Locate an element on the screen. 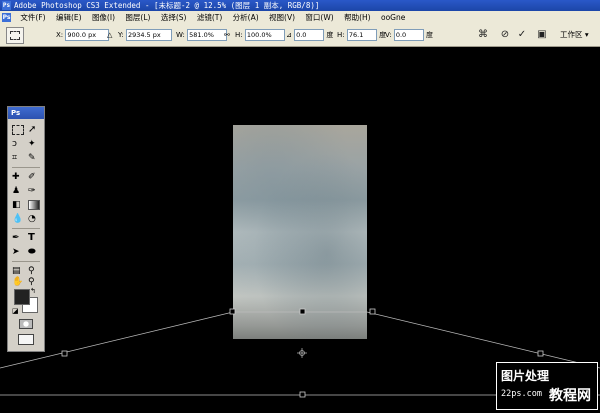 Image resolution: width=600 pixels, height=413 pixels. menu-edit: 编辑(E) is located at coordinates (69, 17).